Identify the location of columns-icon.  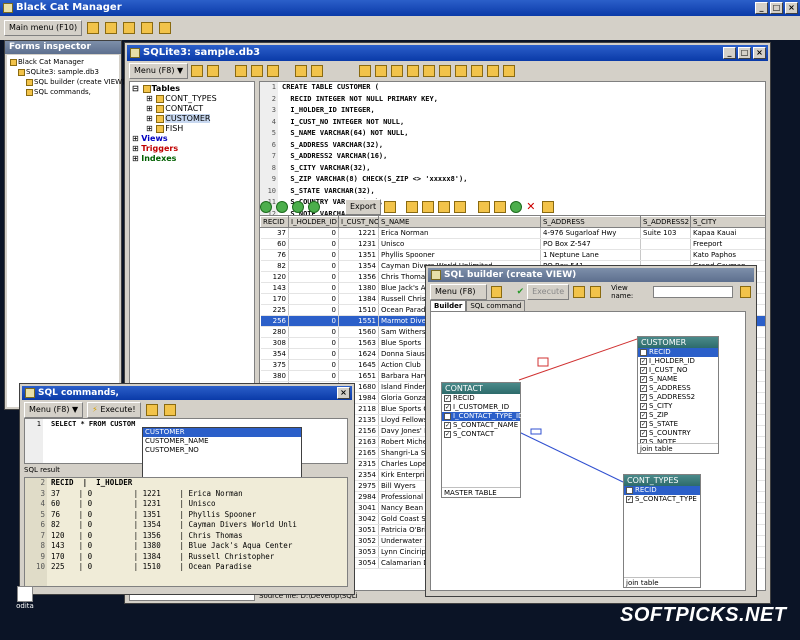
(548, 207).